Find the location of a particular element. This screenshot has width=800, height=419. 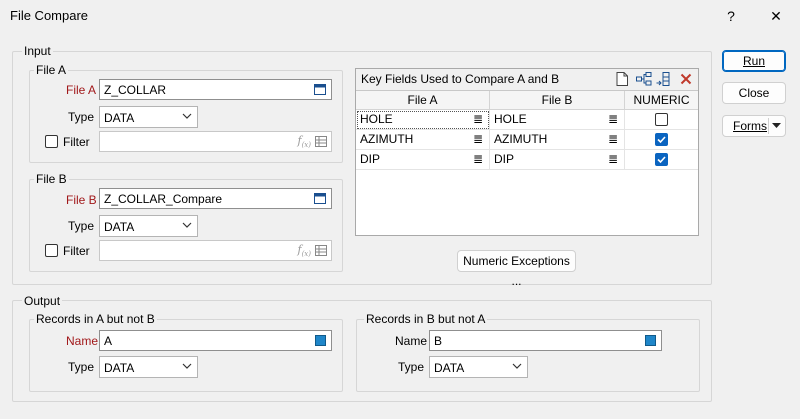

column-header-file-a: File A is located at coordinates (423, 100).